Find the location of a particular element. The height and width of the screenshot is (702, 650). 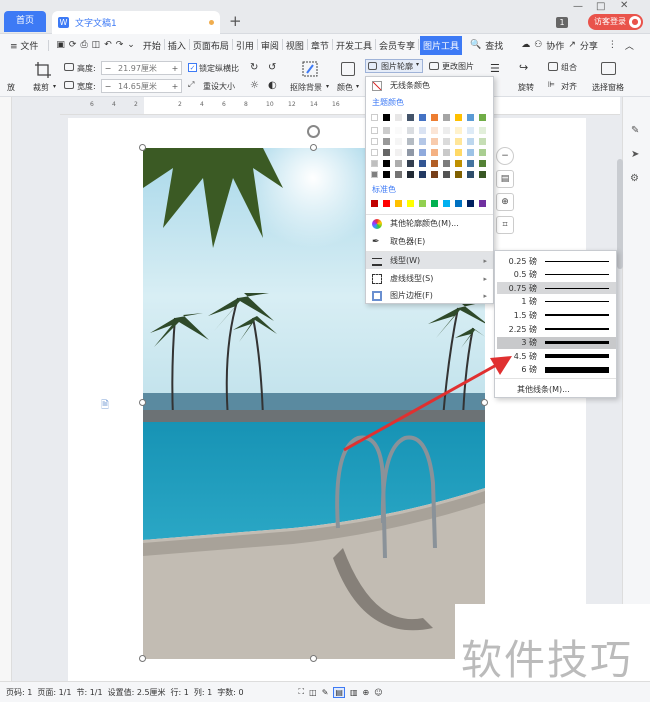

pen-icon: ✎ is located at coordinates (635, 130).